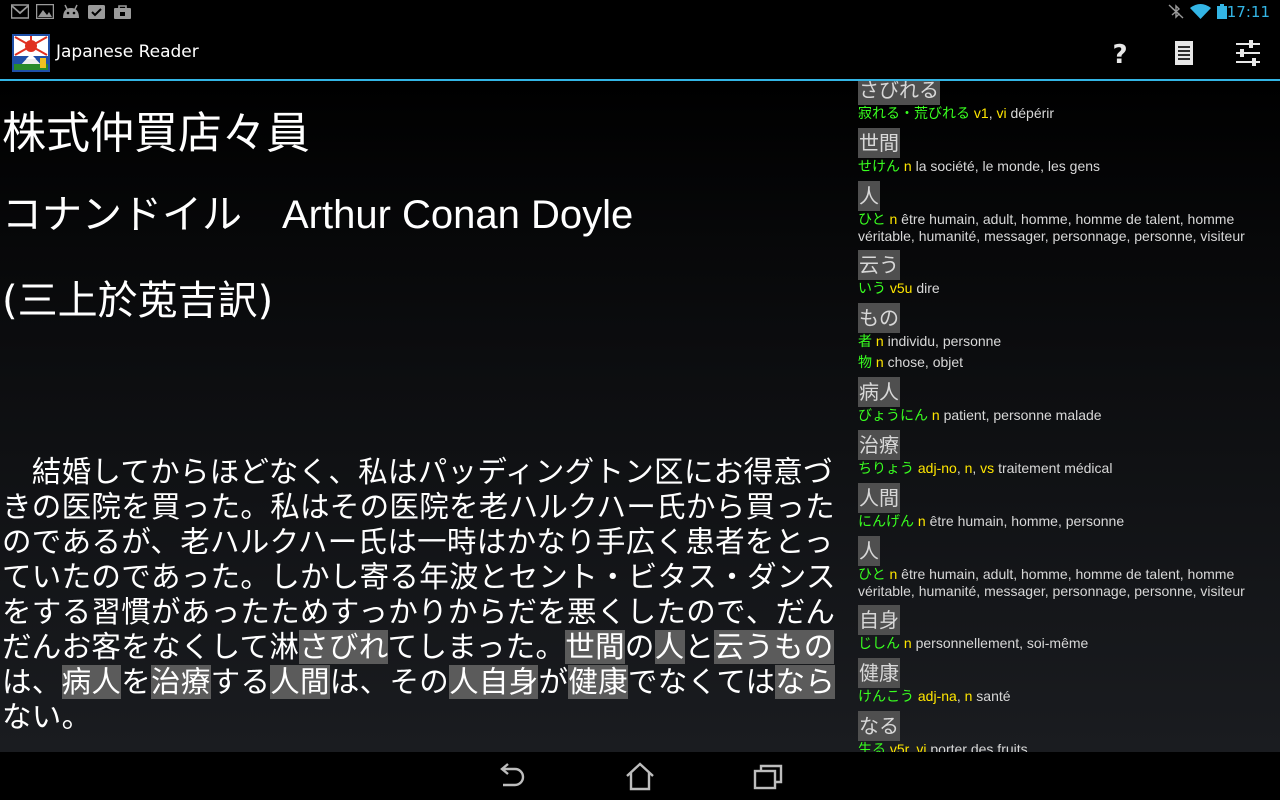  I want to click on highlighted-word: 病人, so click(91, 682).